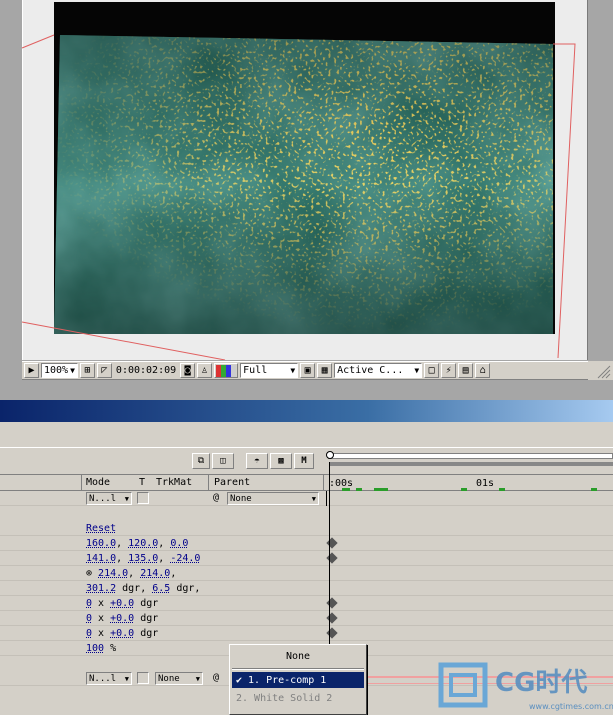  I want to click on property-value: 141.0, 135.0, -24.0, so click(143, 558).